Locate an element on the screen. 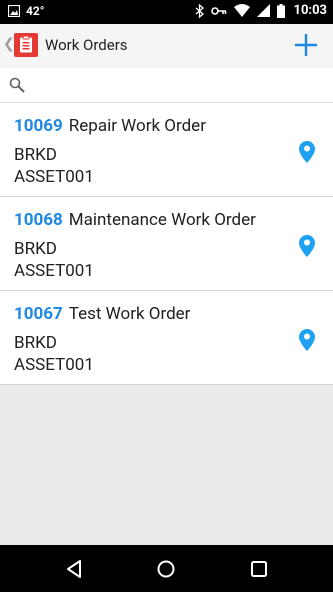 Image resolution: width=333 pixels, height=592 pixels. search-input is located at coordinates (177, 86).